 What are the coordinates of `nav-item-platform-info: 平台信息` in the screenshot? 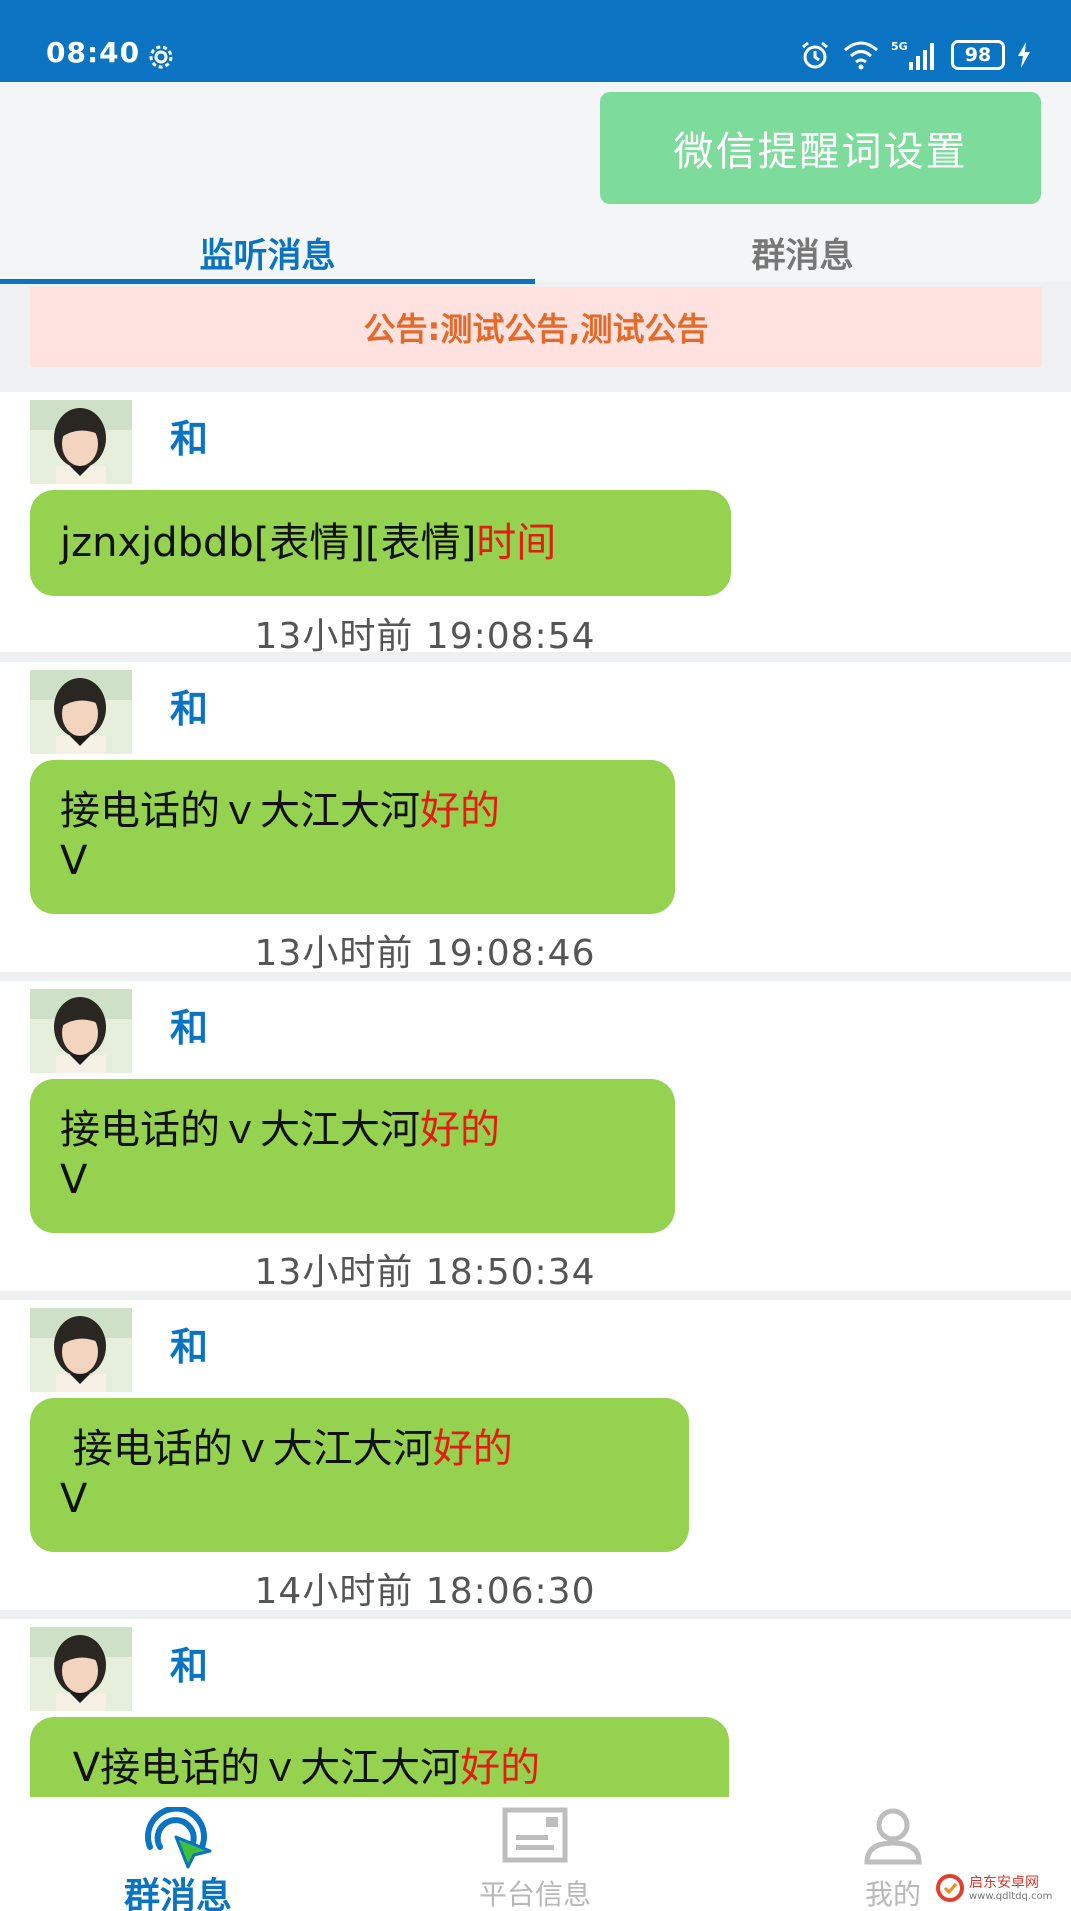 It's located at (535, 1854).